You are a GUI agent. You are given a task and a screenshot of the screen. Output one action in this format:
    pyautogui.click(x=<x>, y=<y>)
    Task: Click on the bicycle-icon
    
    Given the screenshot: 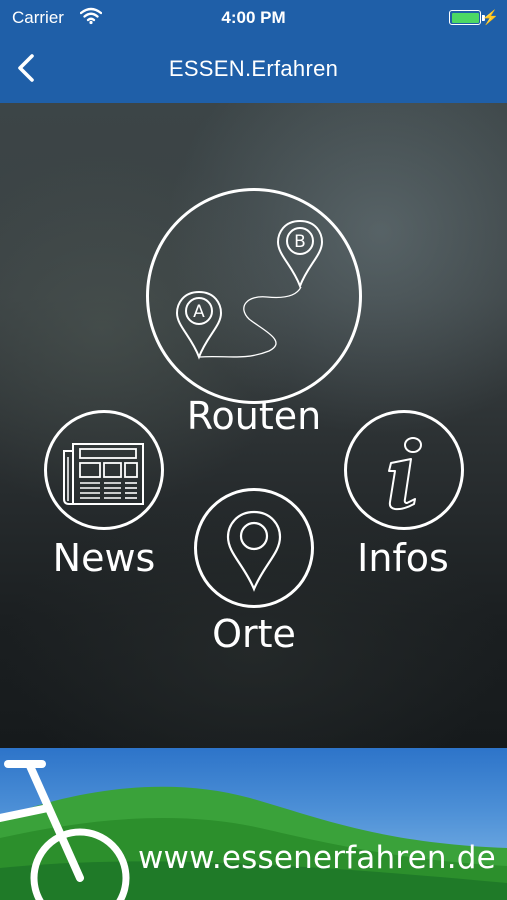 What is the action you would take?
    pyautogui.click(x=65, y=830)
    